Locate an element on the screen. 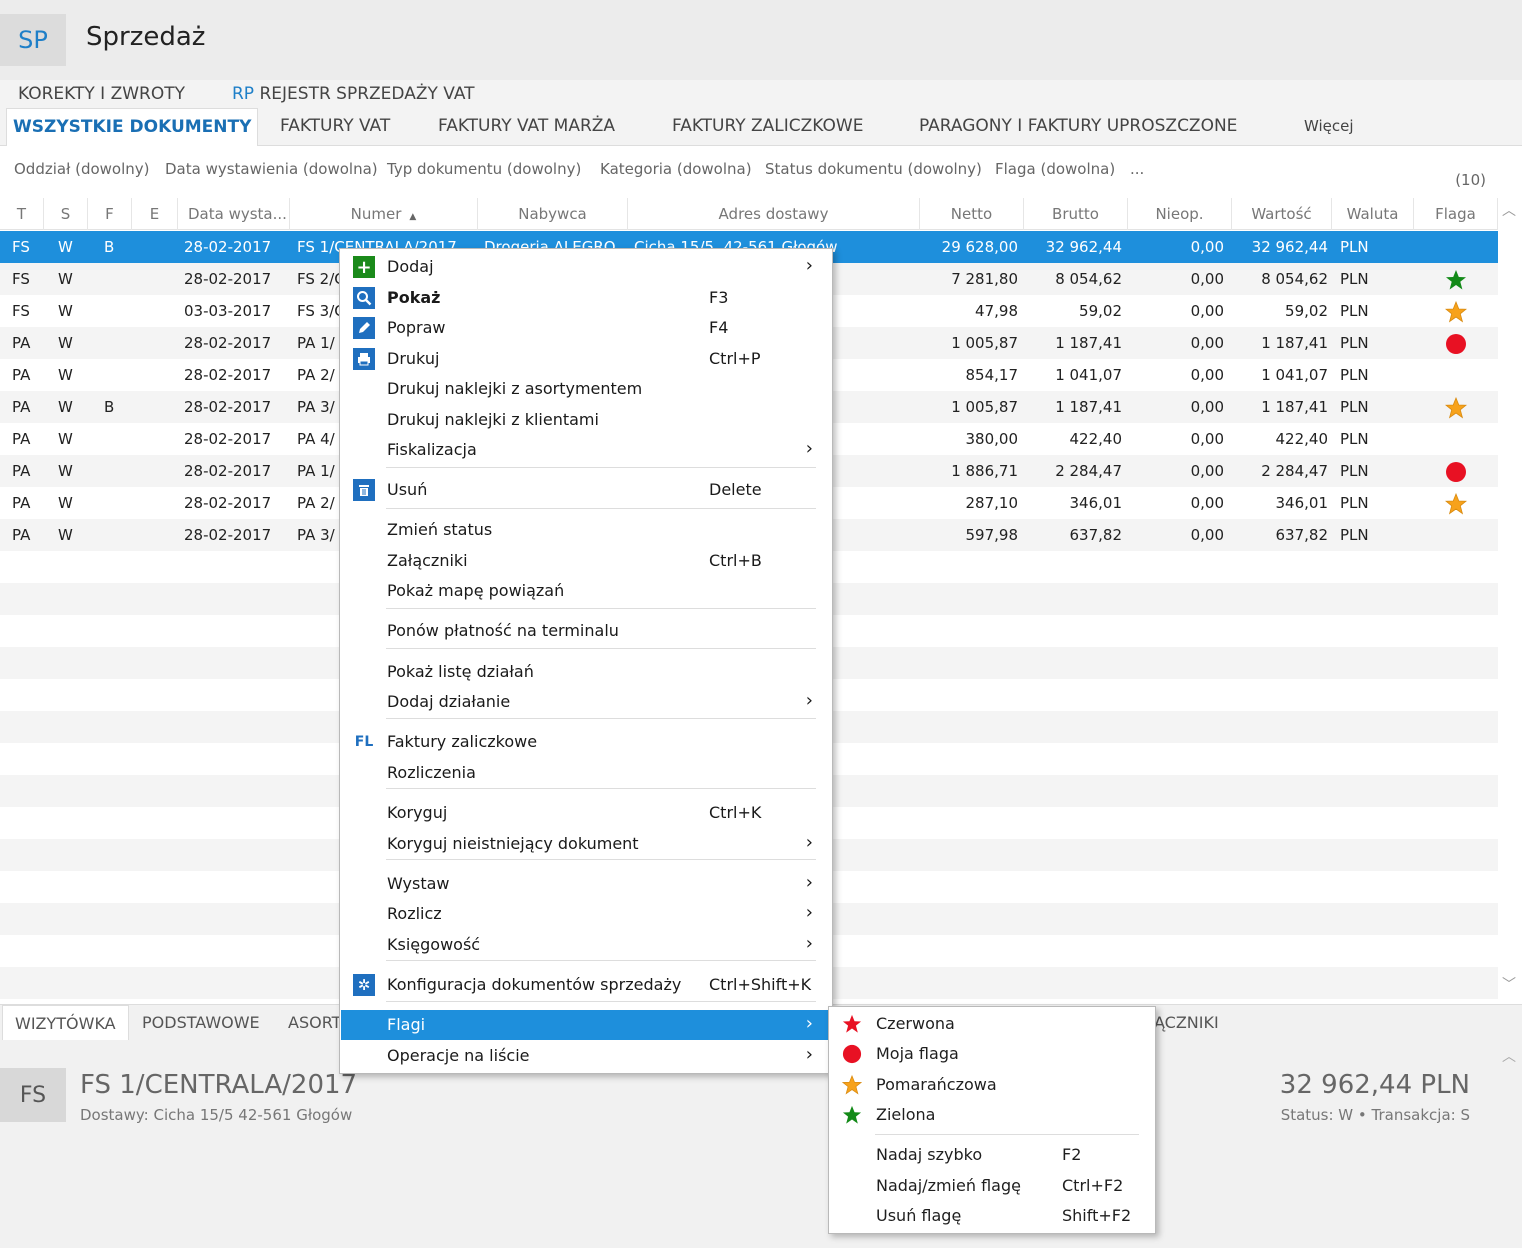 The height and width of the screenshot is (1248, 1522). scroll-down-icon: ﹀ is located at coordinates (1509, 984).